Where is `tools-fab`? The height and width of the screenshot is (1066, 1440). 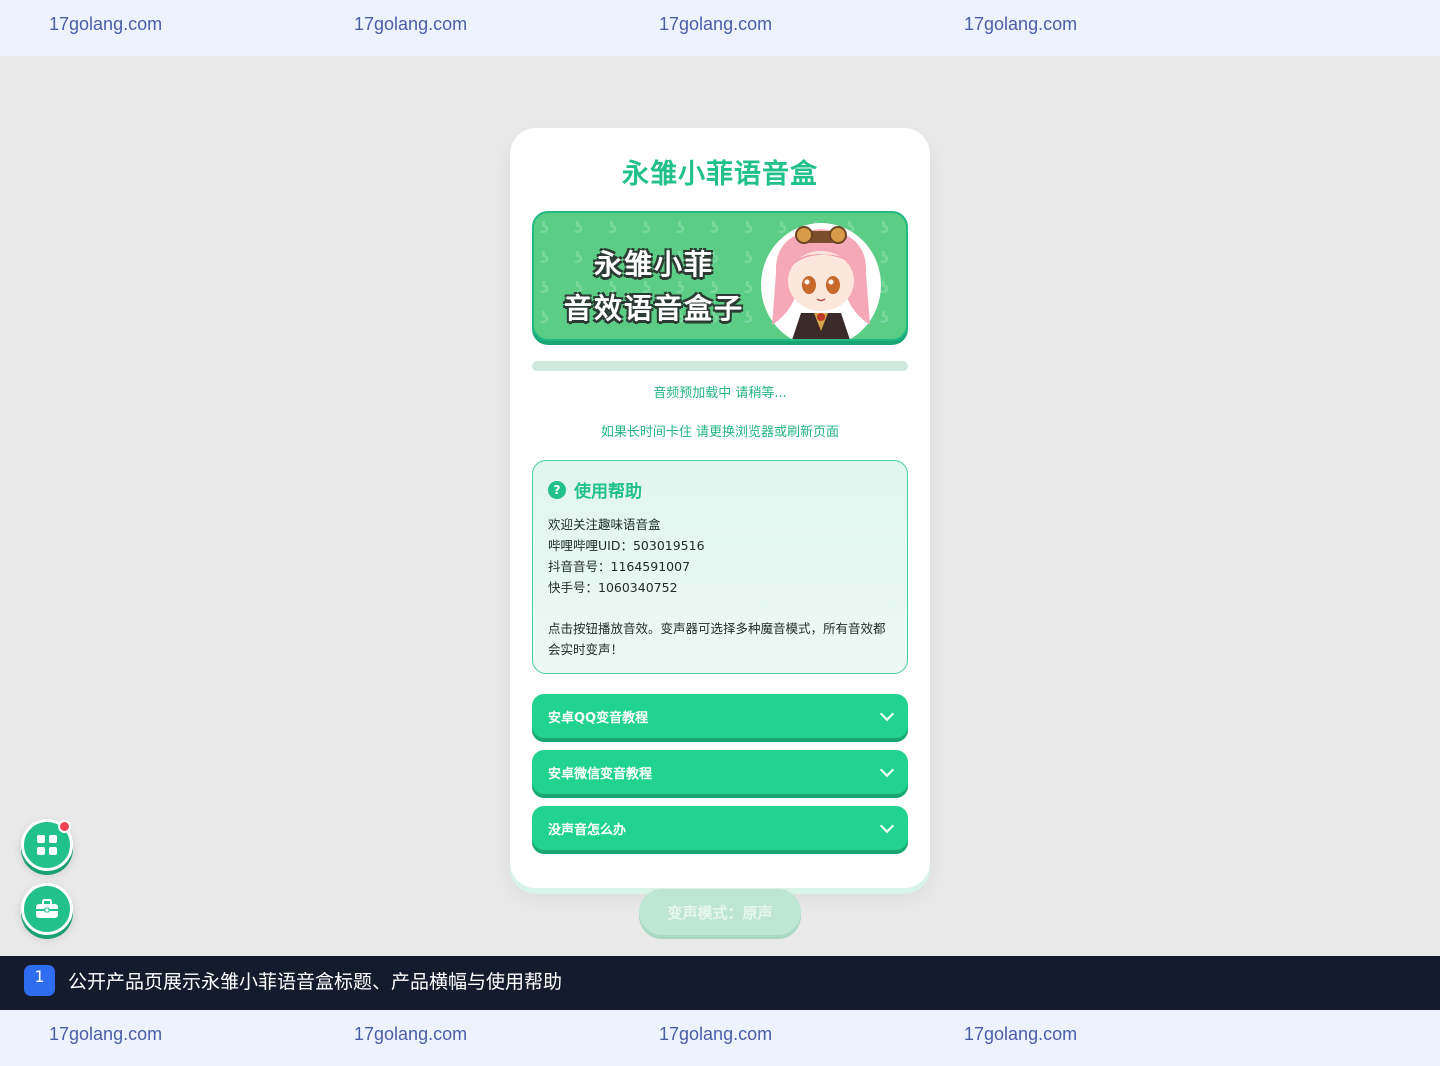
tools-fab is located at coordinates (47, 909).